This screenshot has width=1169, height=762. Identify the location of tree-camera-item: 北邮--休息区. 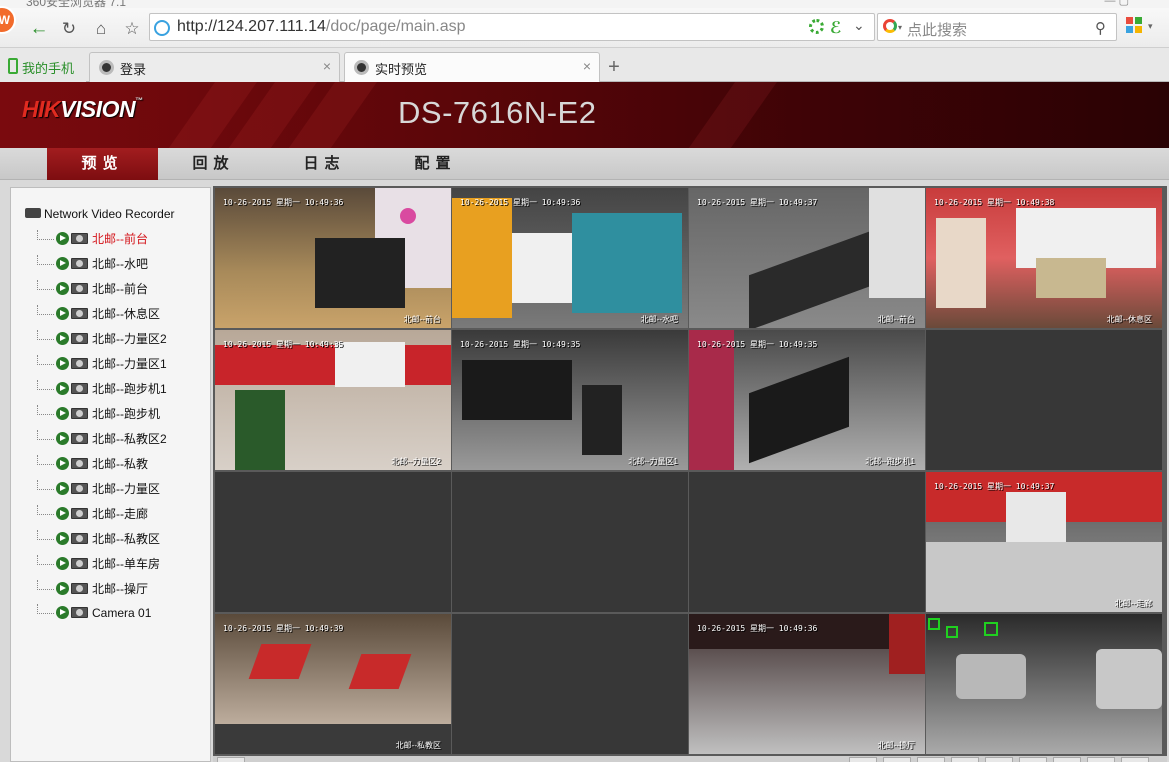
(98, 313).